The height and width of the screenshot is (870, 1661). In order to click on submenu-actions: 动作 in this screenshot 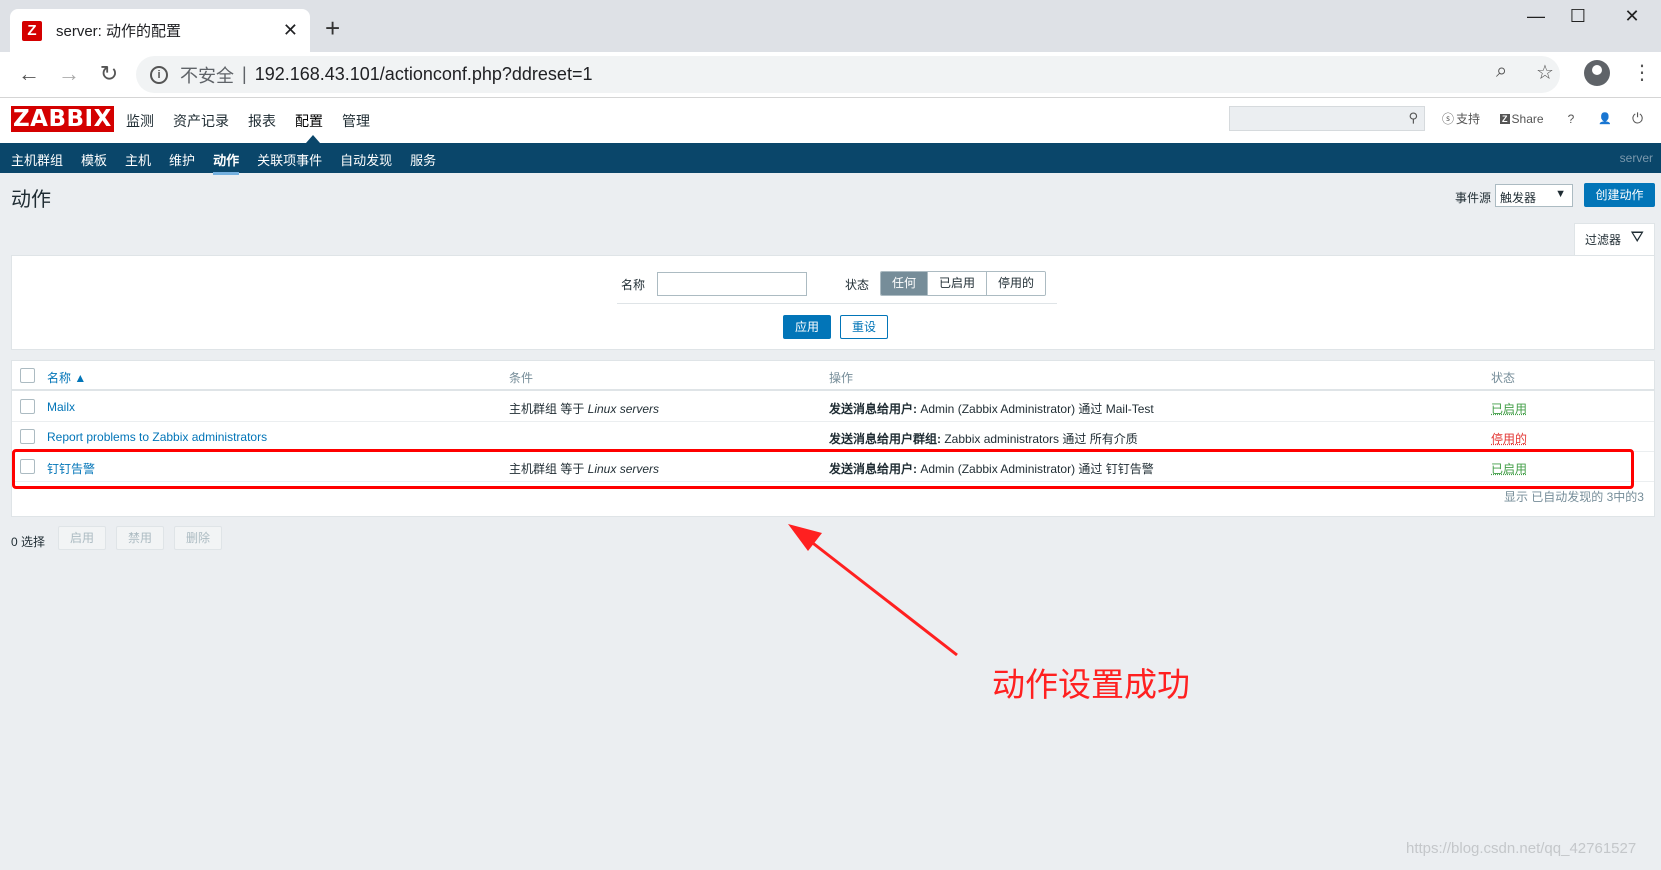, I will do `click(226, 162)`.